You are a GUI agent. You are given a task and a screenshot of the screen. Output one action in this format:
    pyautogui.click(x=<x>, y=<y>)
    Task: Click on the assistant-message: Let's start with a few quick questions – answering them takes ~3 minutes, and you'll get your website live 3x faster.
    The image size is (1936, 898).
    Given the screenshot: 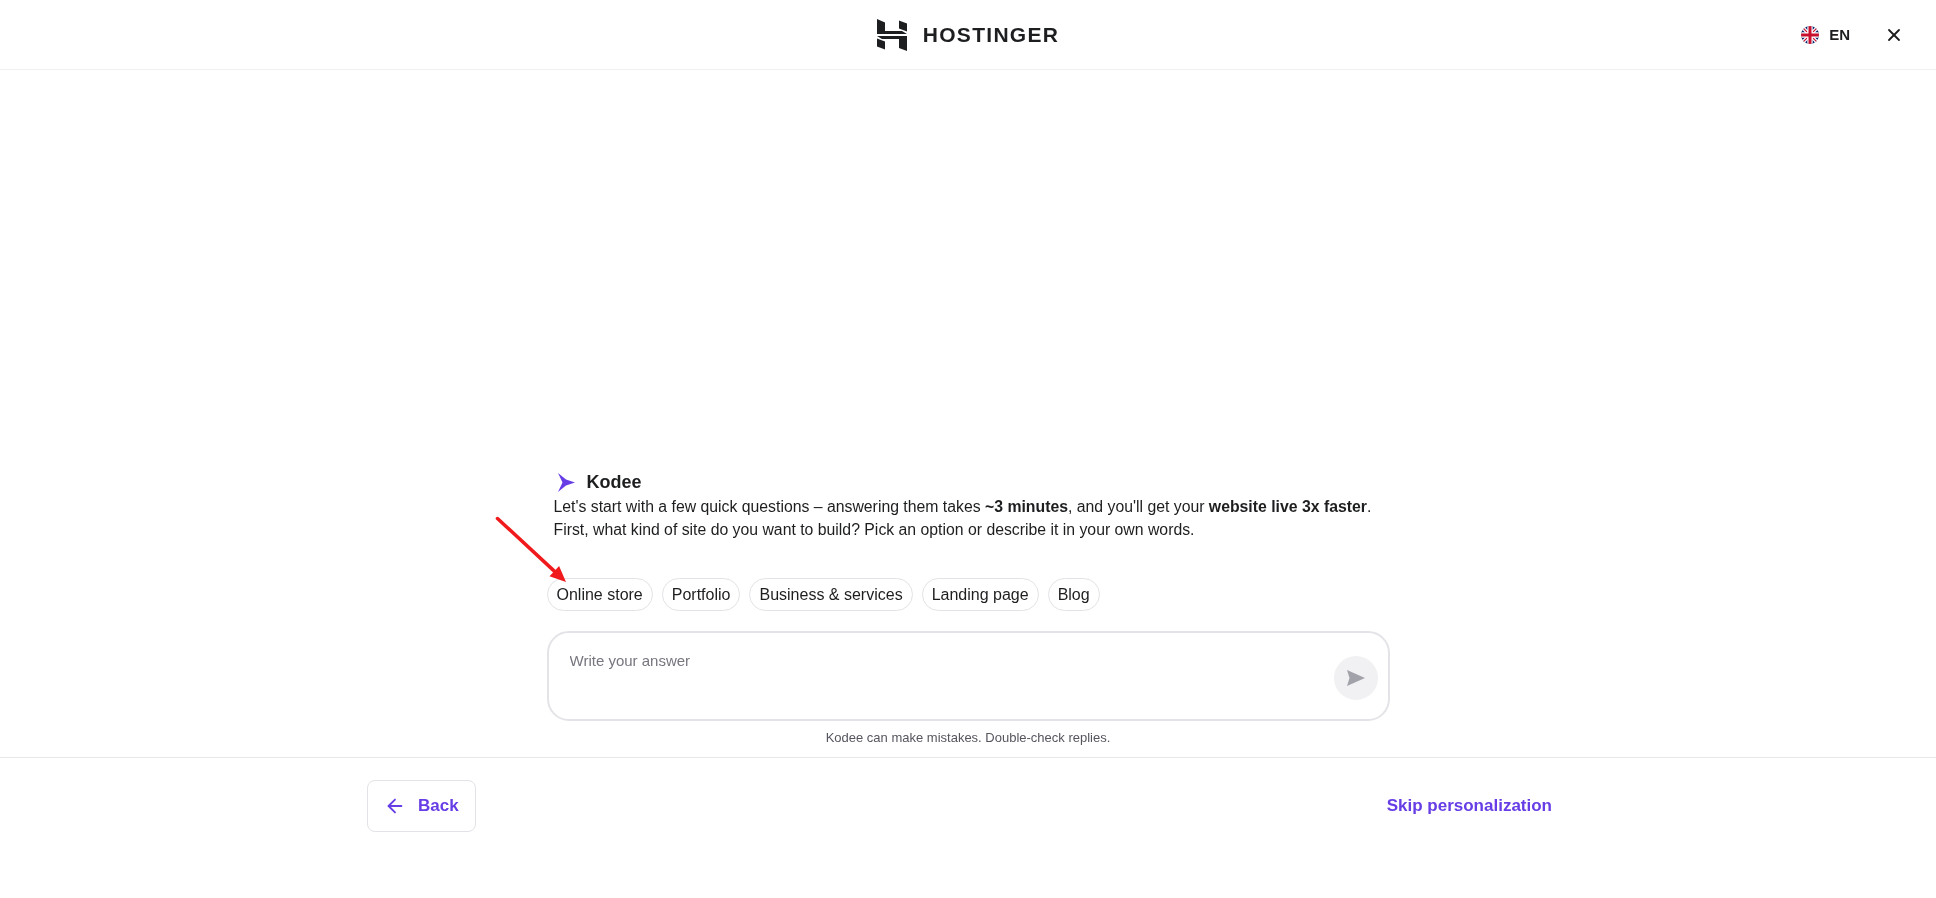 What is the action you would take?
    pyautogui.click(x=963, y=507)
    